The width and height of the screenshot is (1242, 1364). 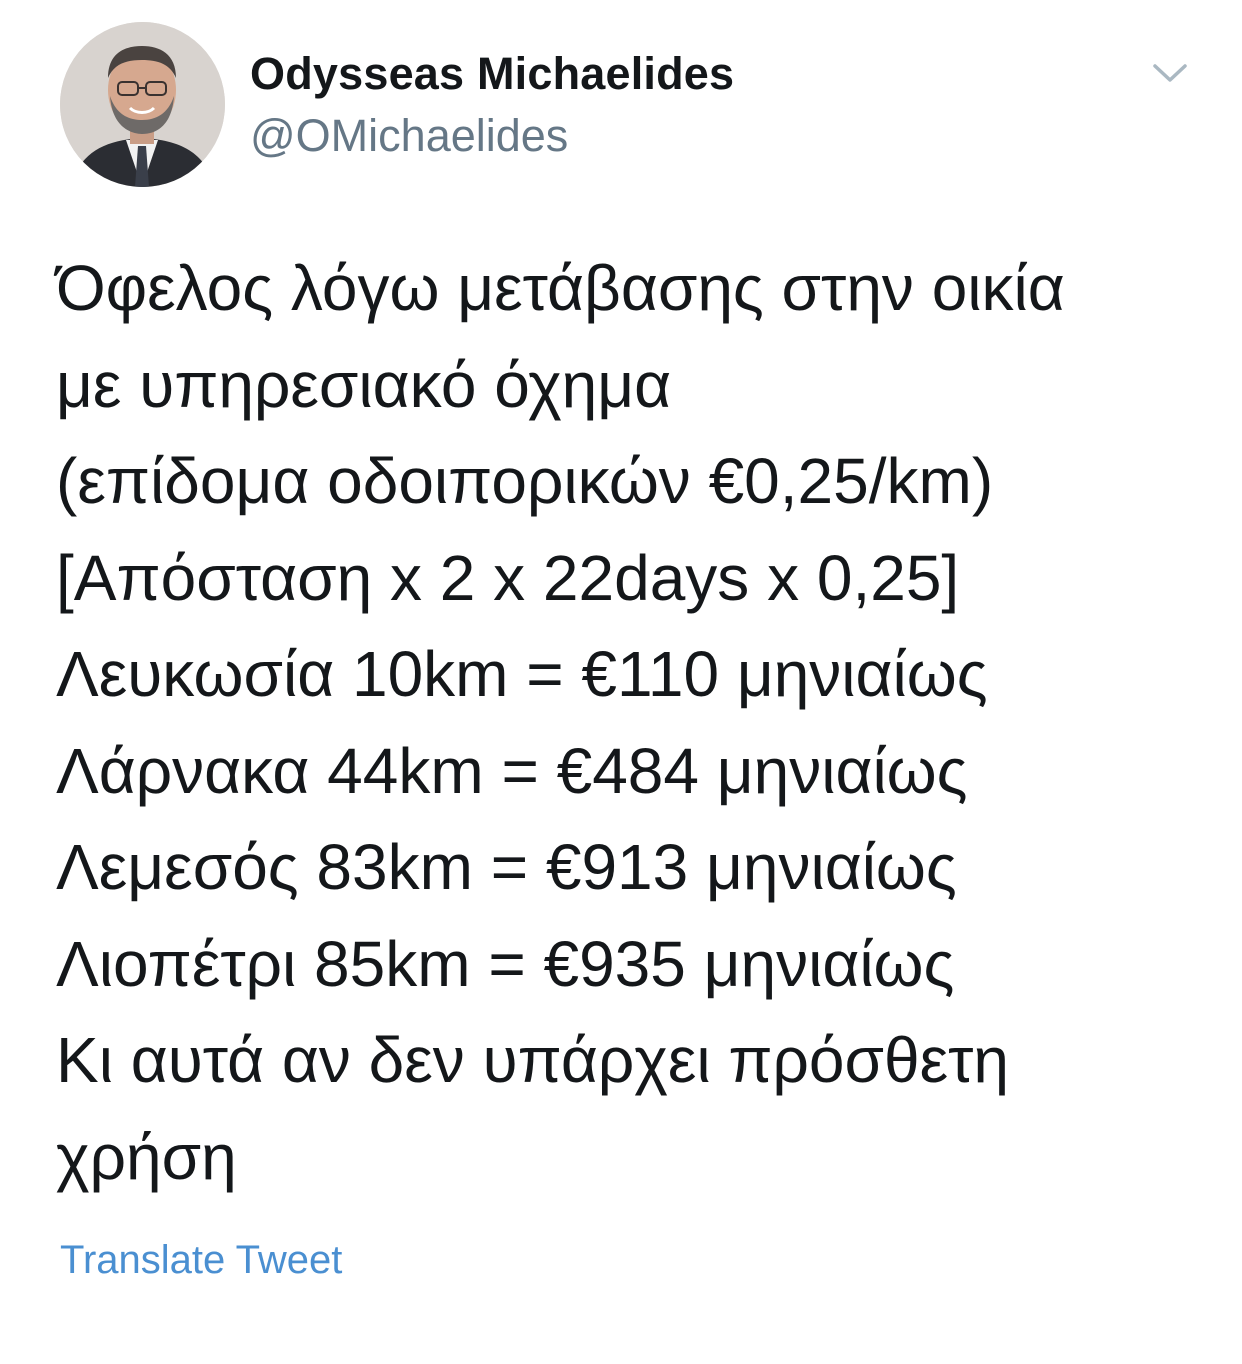 I want to click on tweet-line: (επίδομα οδοιπορικών €0,25/km), so click(x=525, y=481).